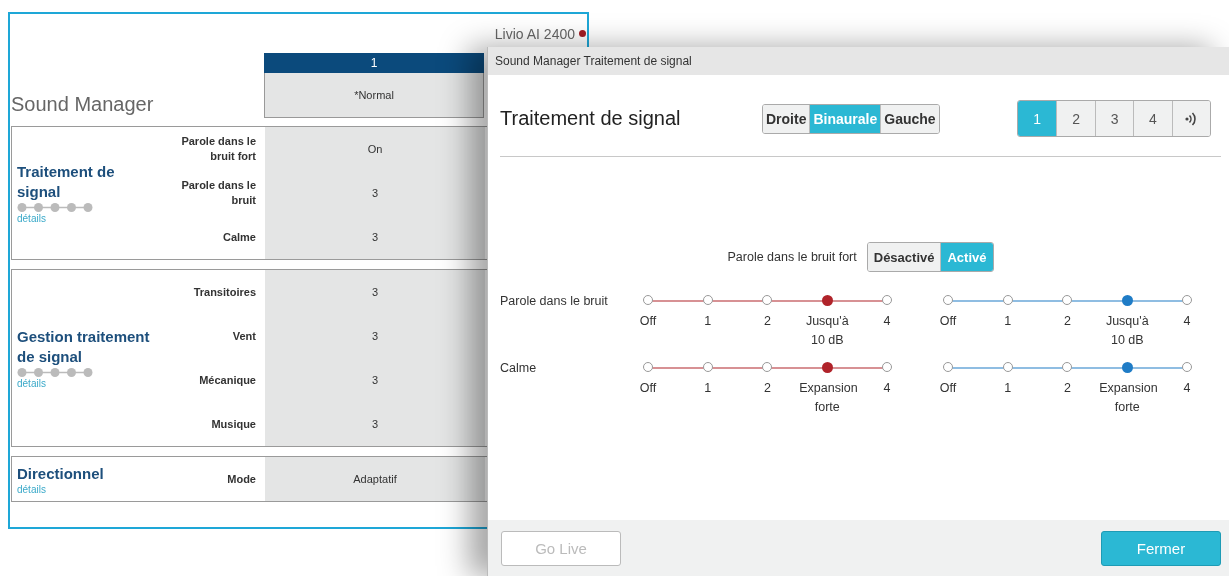  I want to click on program-tab: 3, so click(1114, 118).